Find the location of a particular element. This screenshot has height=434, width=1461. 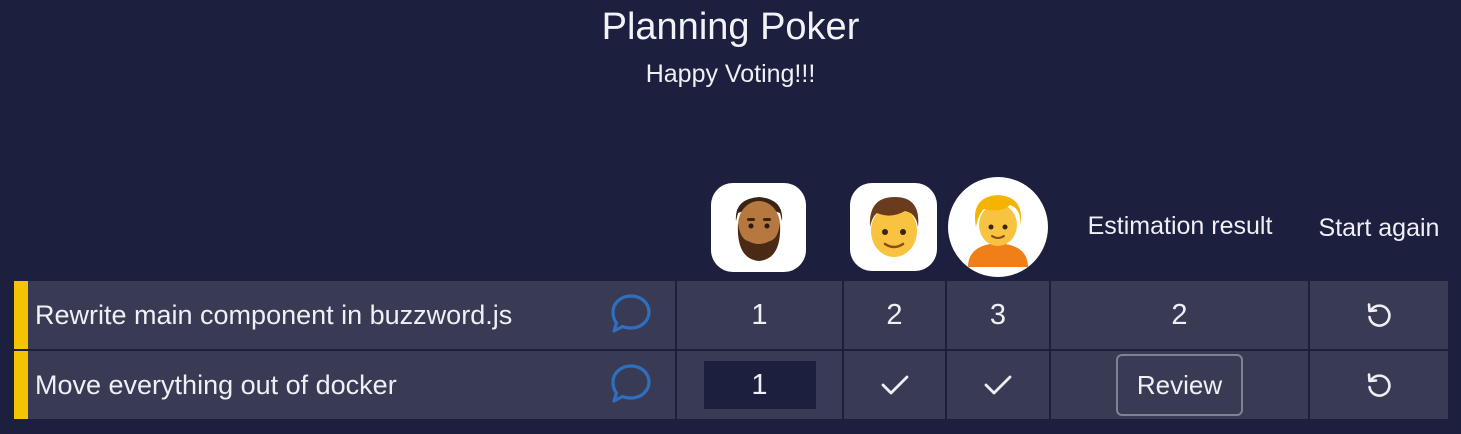

my-vote-input is located at coordinates (759, 385).